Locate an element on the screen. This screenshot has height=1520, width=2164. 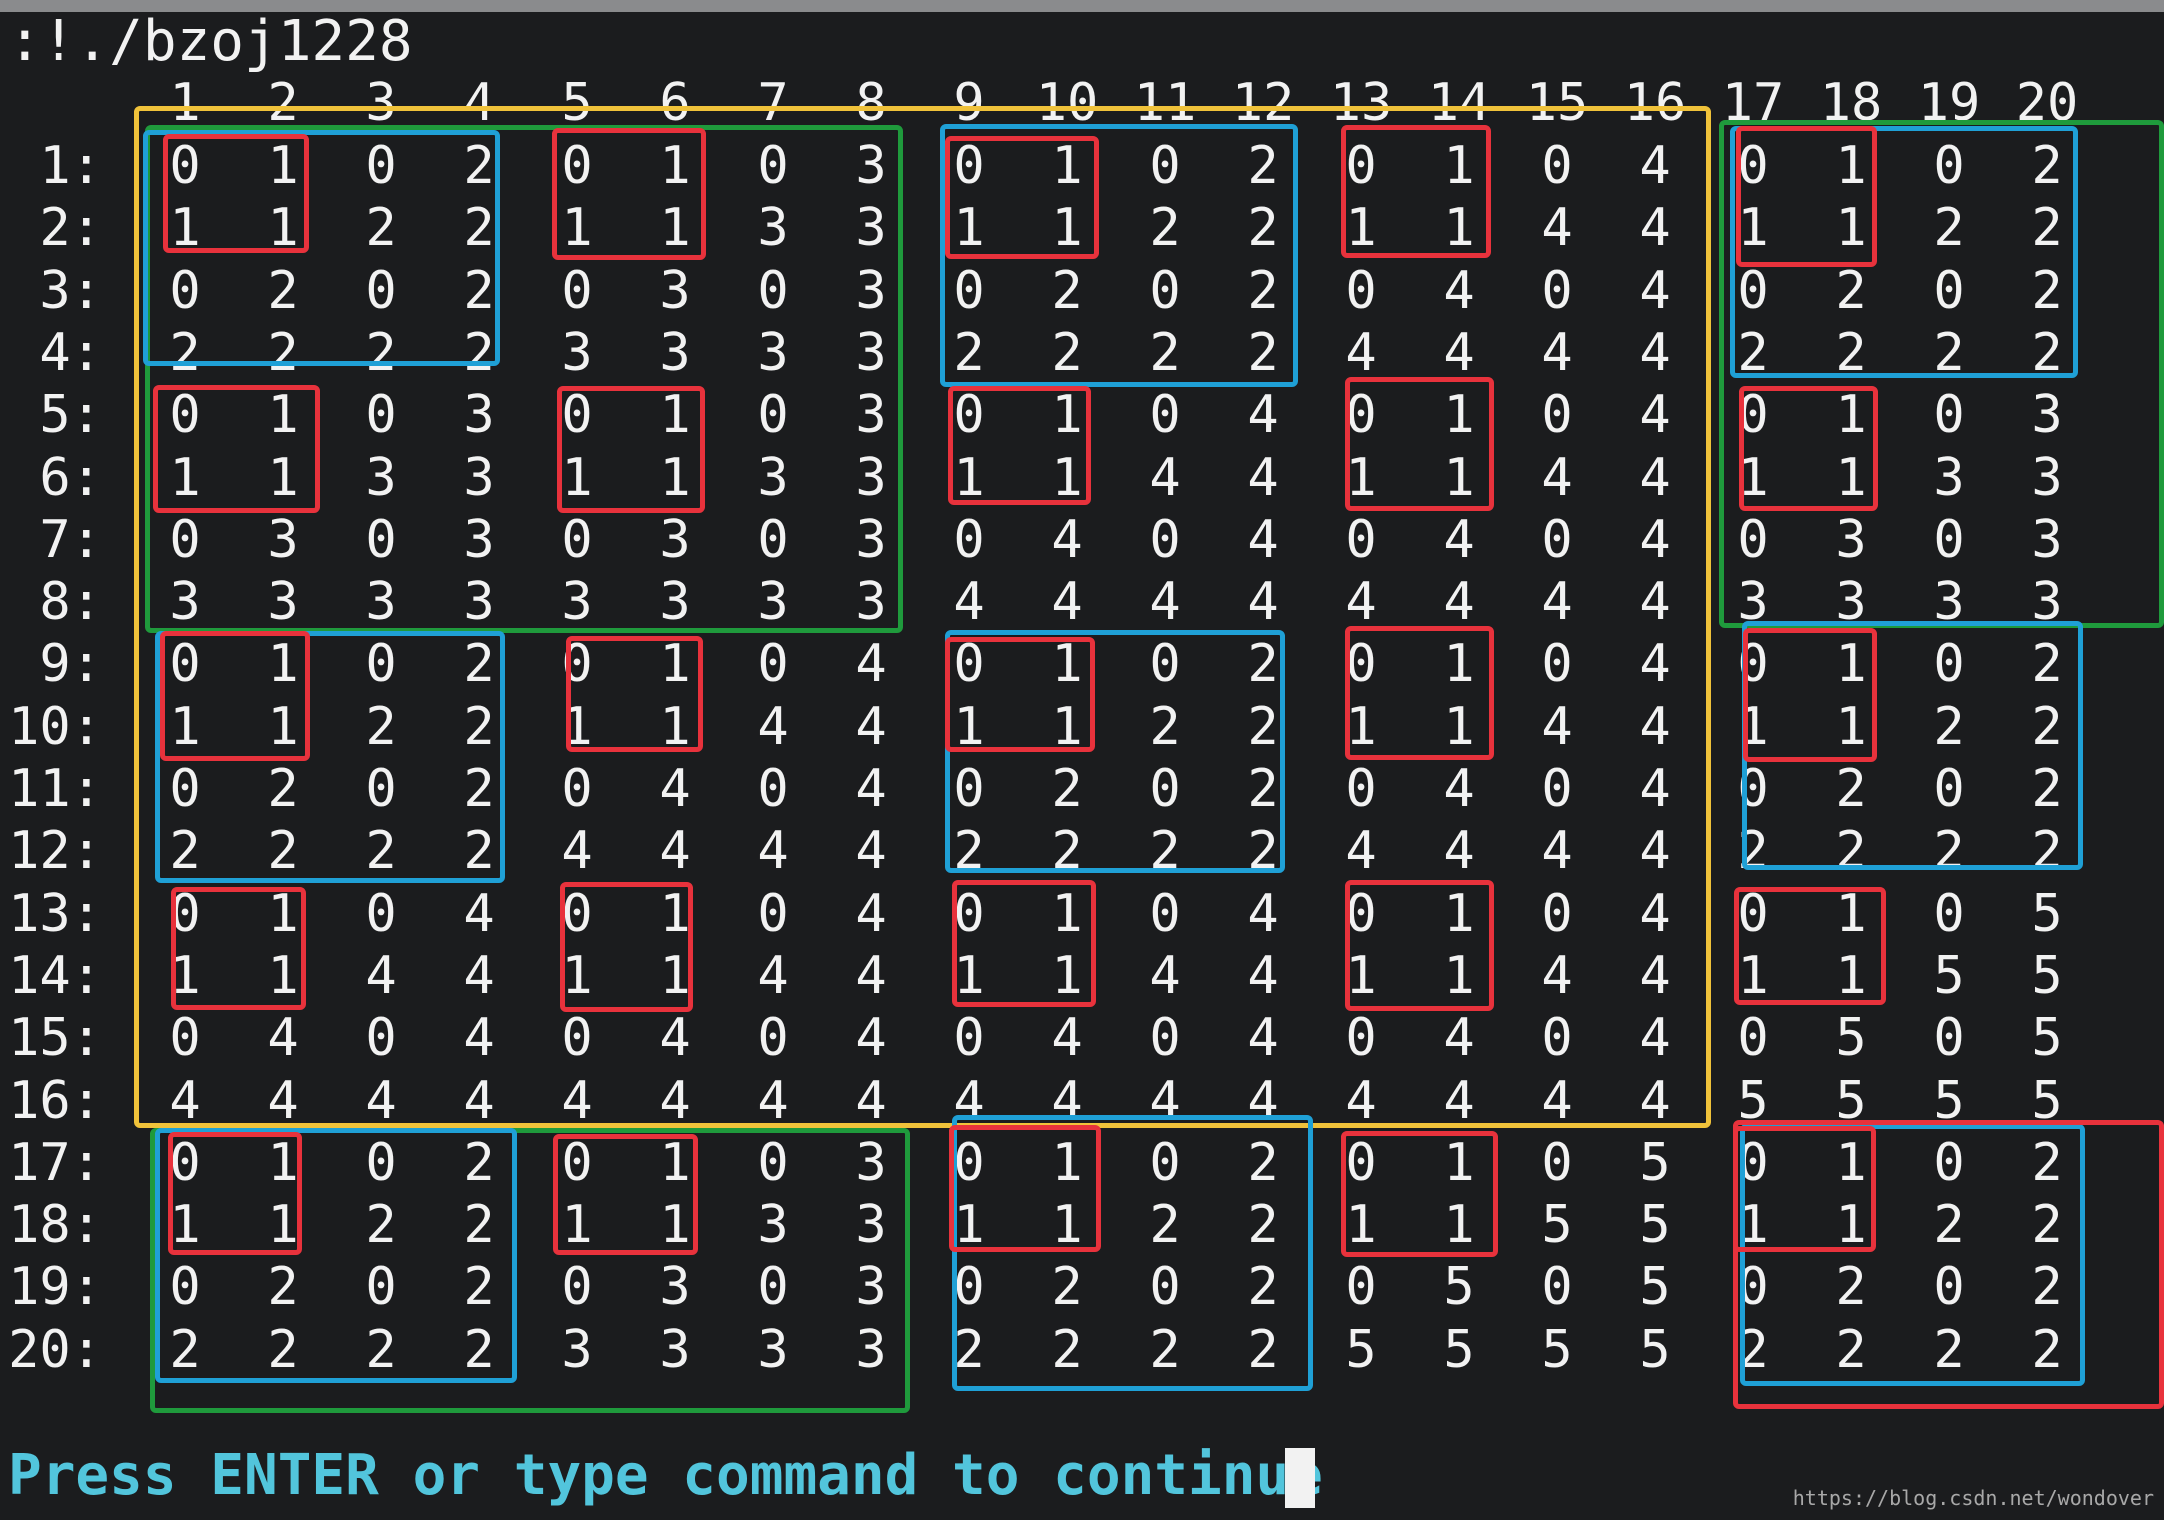
row-label: 15: is located at coordinates (55, 1038).